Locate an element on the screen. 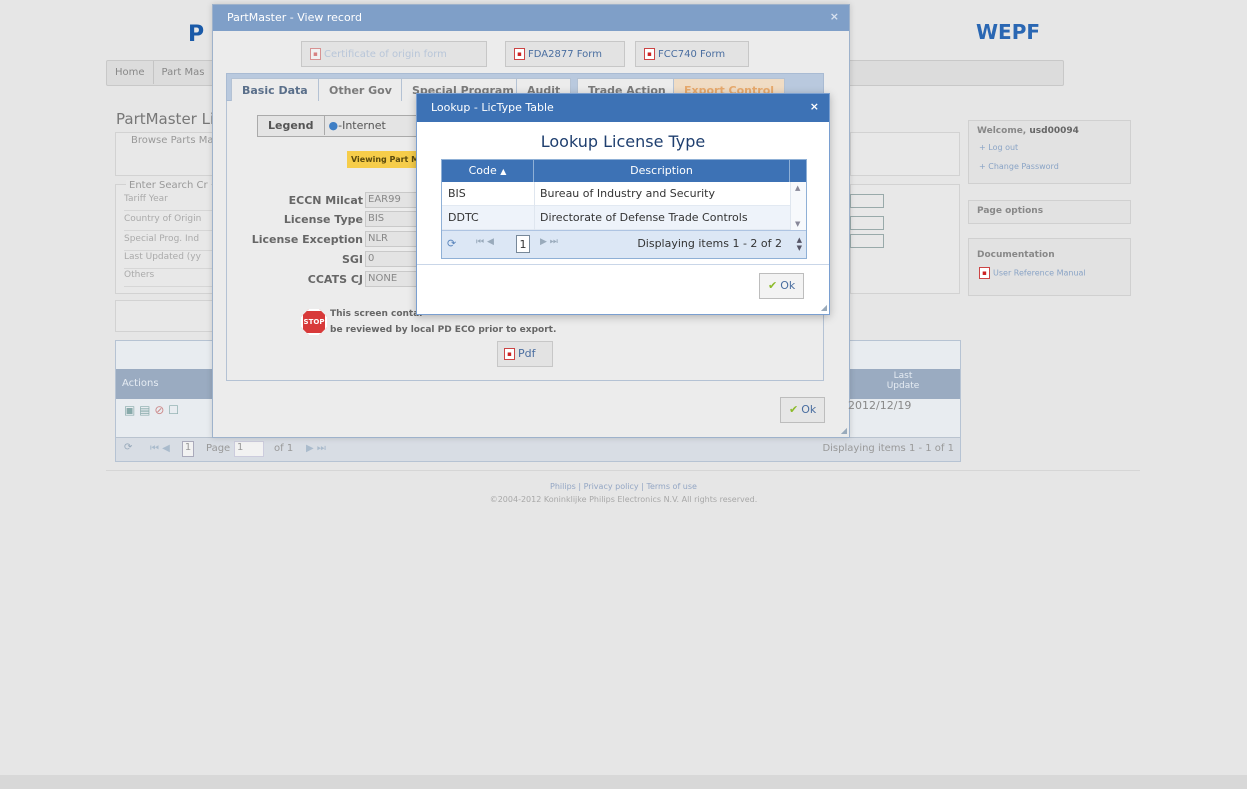  fda2877-form-label: FDA2877 Form is located at coordinates (565, 54).